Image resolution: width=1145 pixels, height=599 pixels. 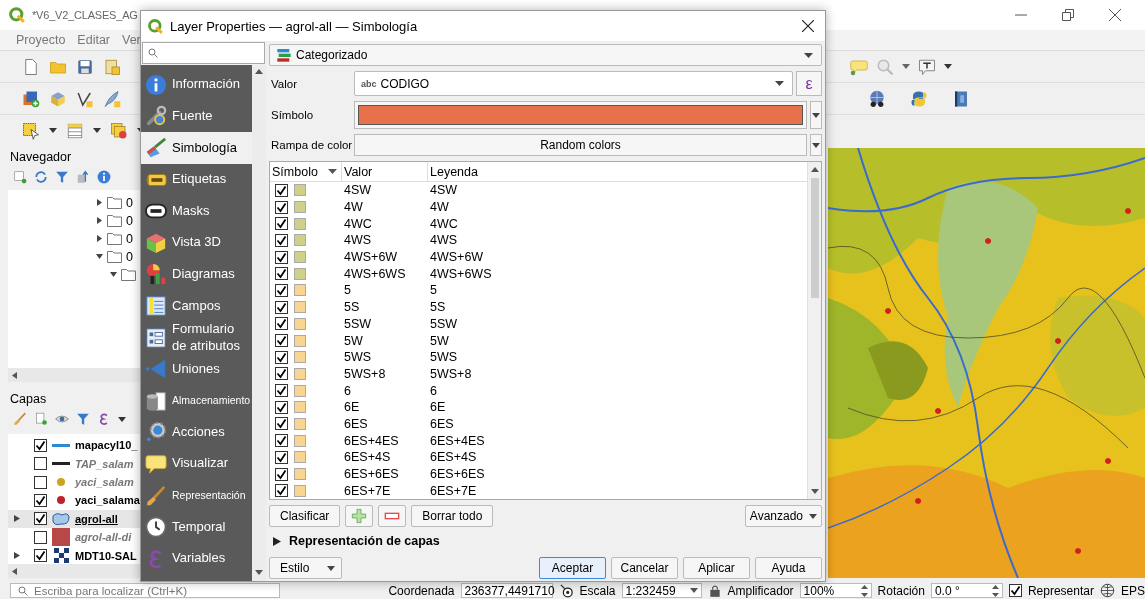 I want to click on sidebar-item: Uniones, so click(x=196, y=369).